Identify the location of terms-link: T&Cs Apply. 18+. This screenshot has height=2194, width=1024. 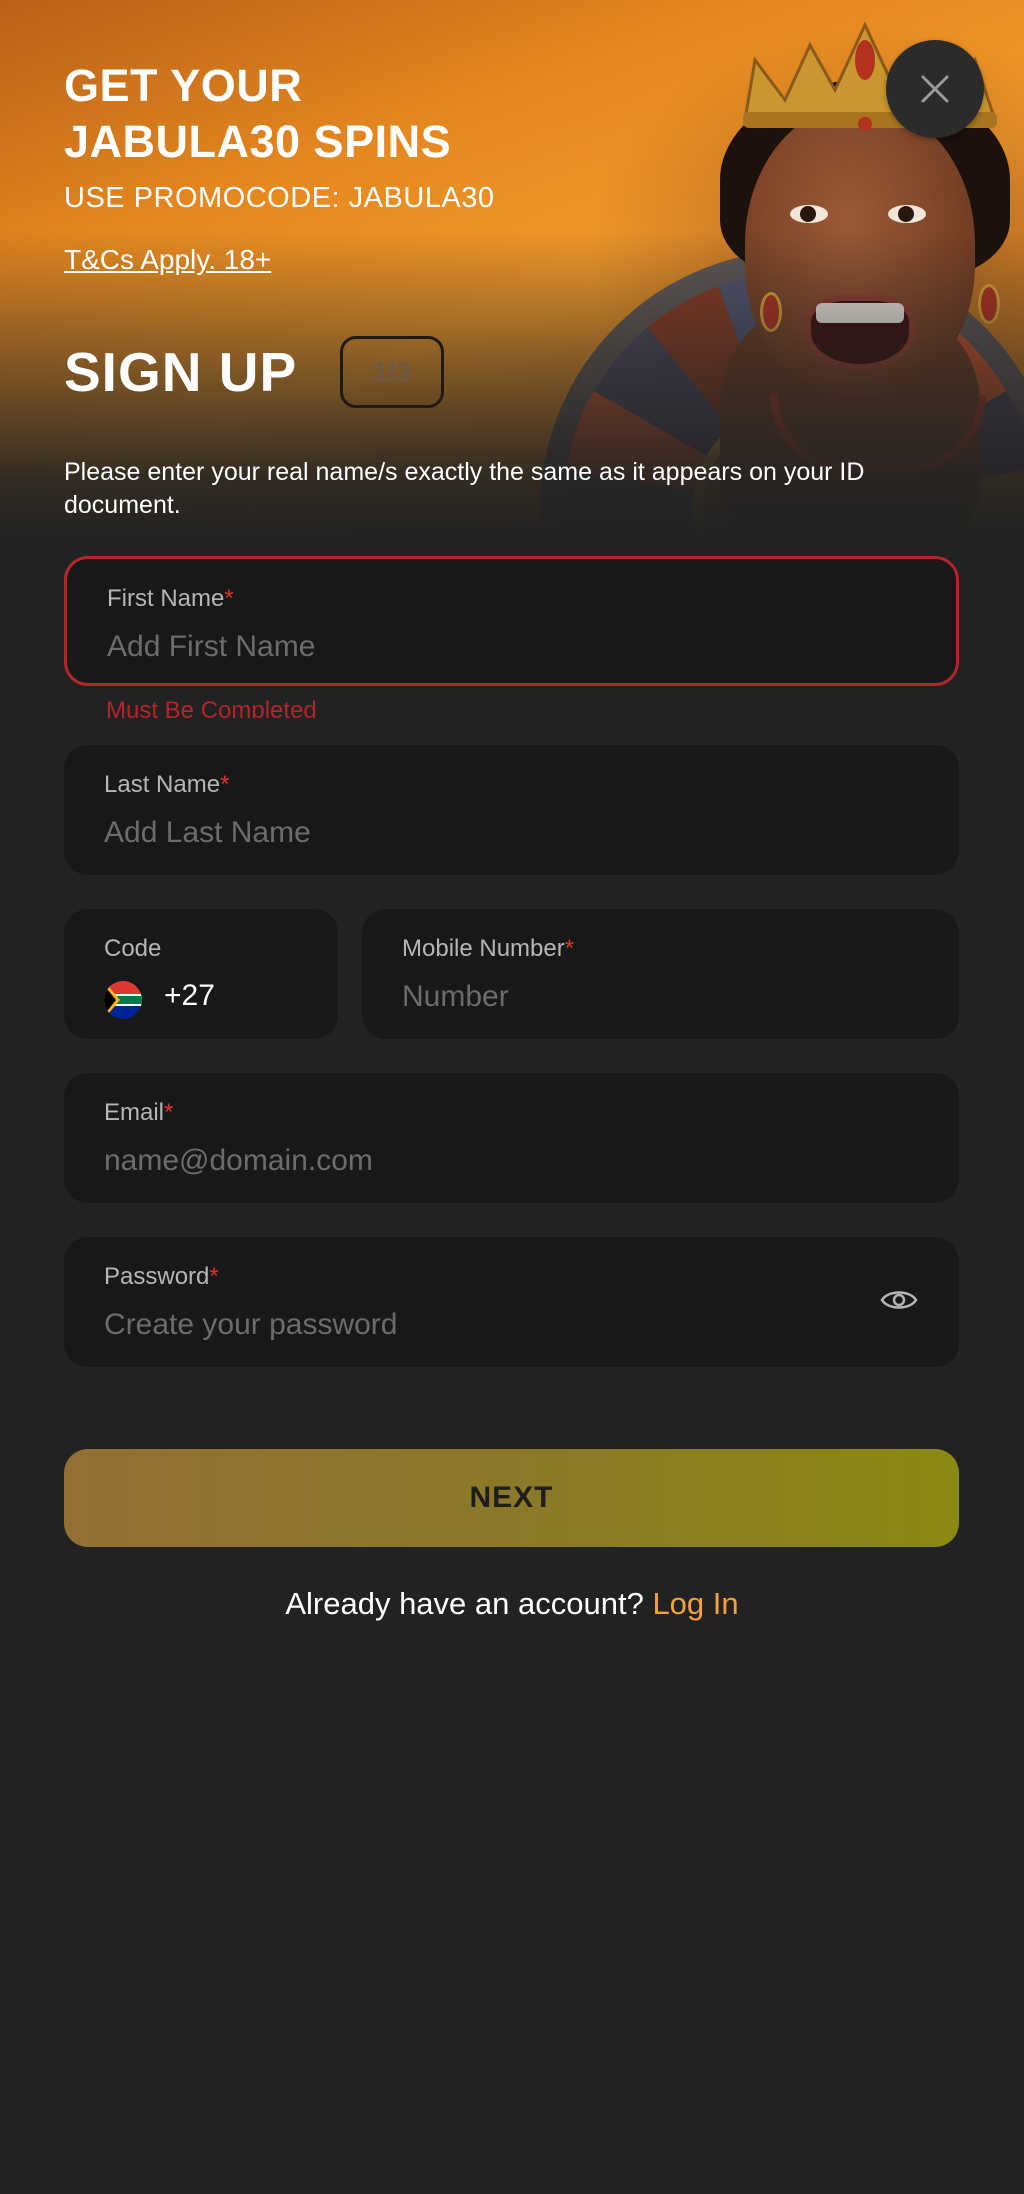
(167, 260).